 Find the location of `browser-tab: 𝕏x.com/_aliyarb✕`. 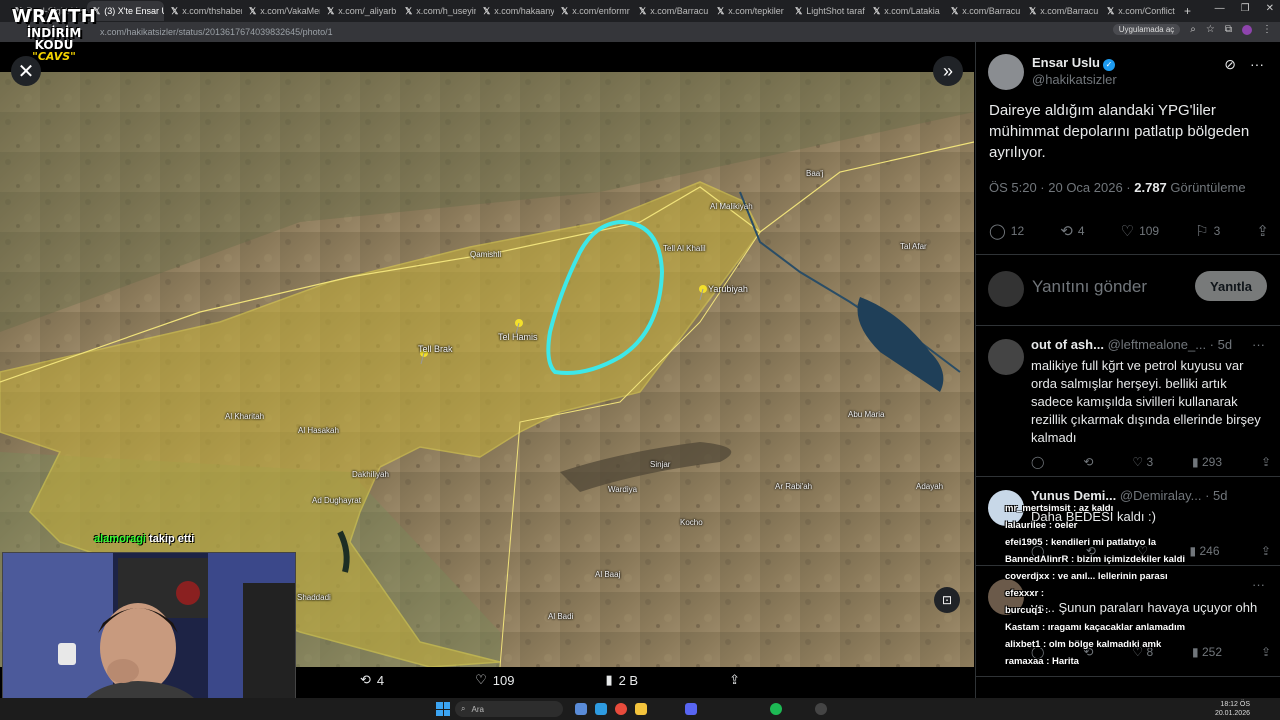

browser-tab: 𝕏x.com/_aliyarb✕ is located at coordinates (359, 11).